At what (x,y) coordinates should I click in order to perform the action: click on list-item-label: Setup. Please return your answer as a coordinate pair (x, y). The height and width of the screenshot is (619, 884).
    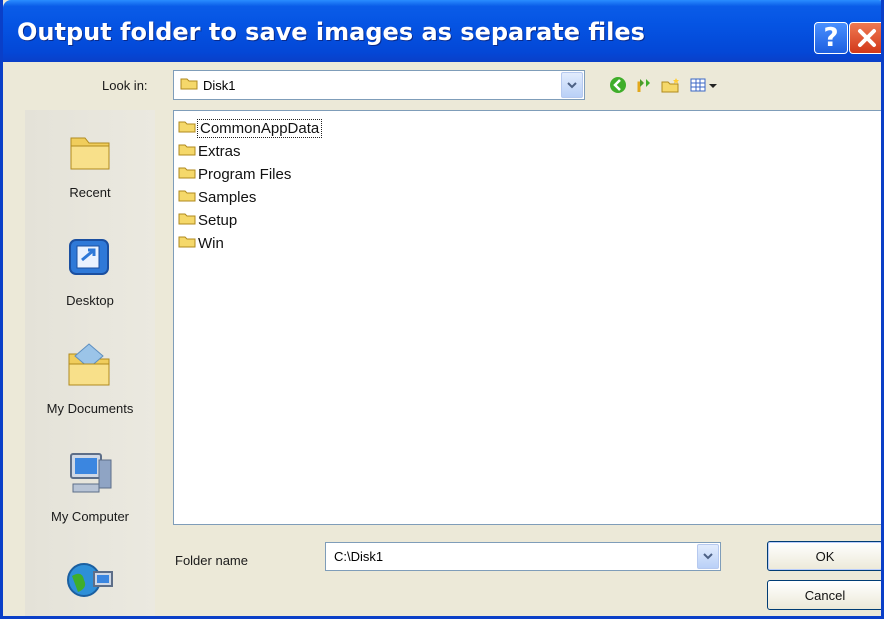
    Looking at the image, I should click on (218, 220).